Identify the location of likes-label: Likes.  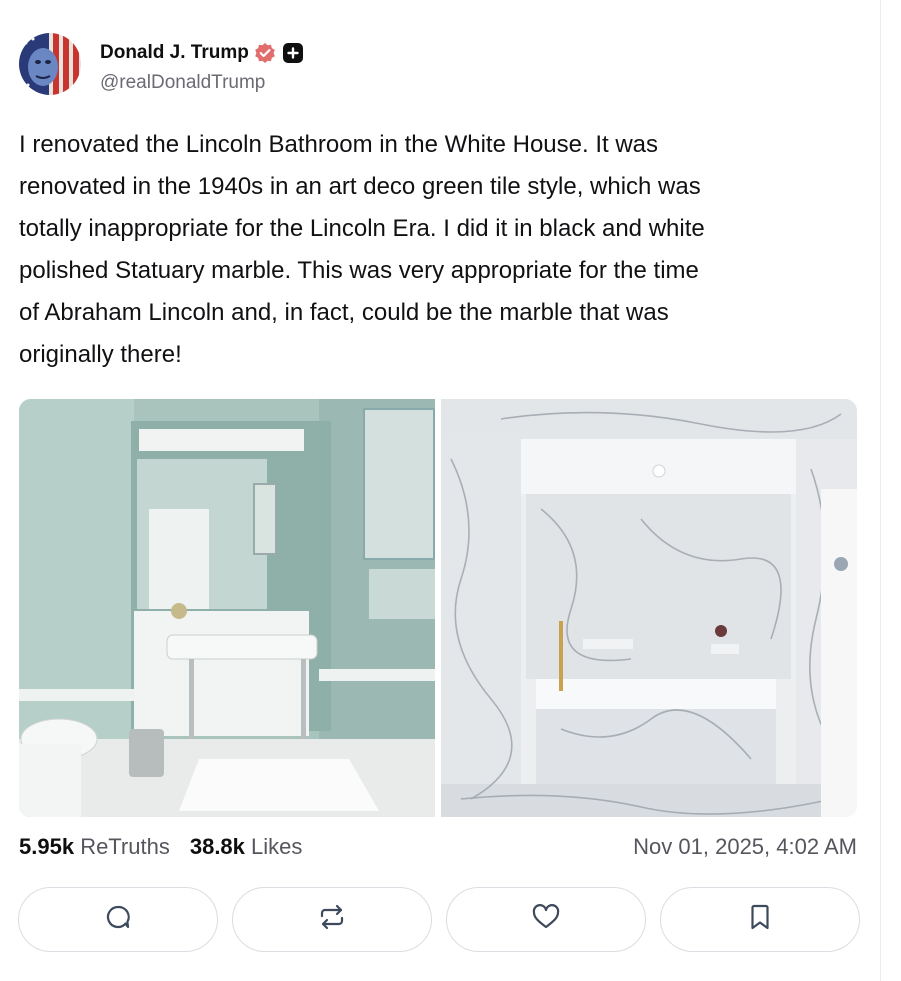
(277, 846).